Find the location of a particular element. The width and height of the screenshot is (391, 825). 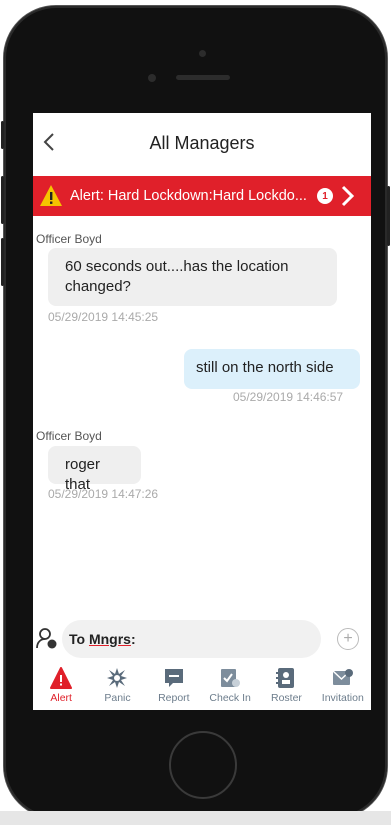

message-bubble-outgoing: still on the north side is located at coordinates (272, 369).